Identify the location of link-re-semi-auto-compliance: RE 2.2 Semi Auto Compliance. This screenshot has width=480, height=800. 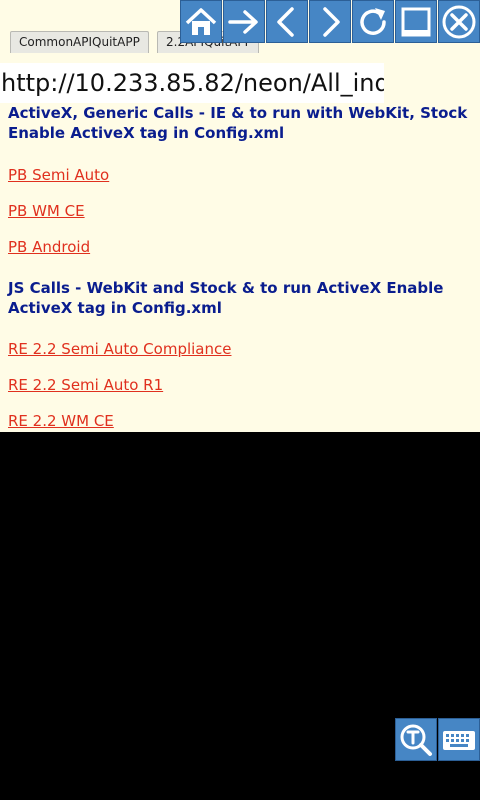
(119, 349).